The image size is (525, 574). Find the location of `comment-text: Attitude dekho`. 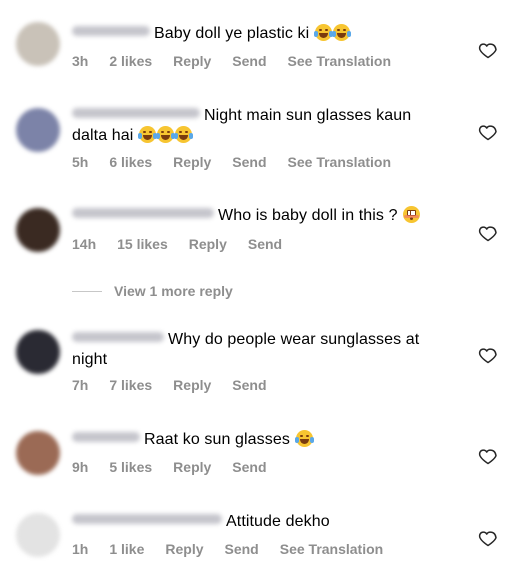

comment-text: Attitude dekho is located at coordinates (267, 522).